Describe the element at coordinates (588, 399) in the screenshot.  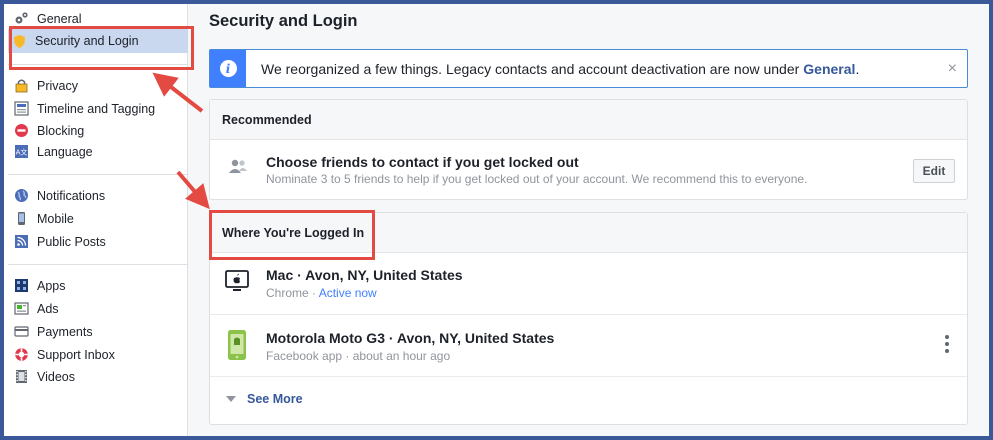
I see `see-more-link: See More` at that location.